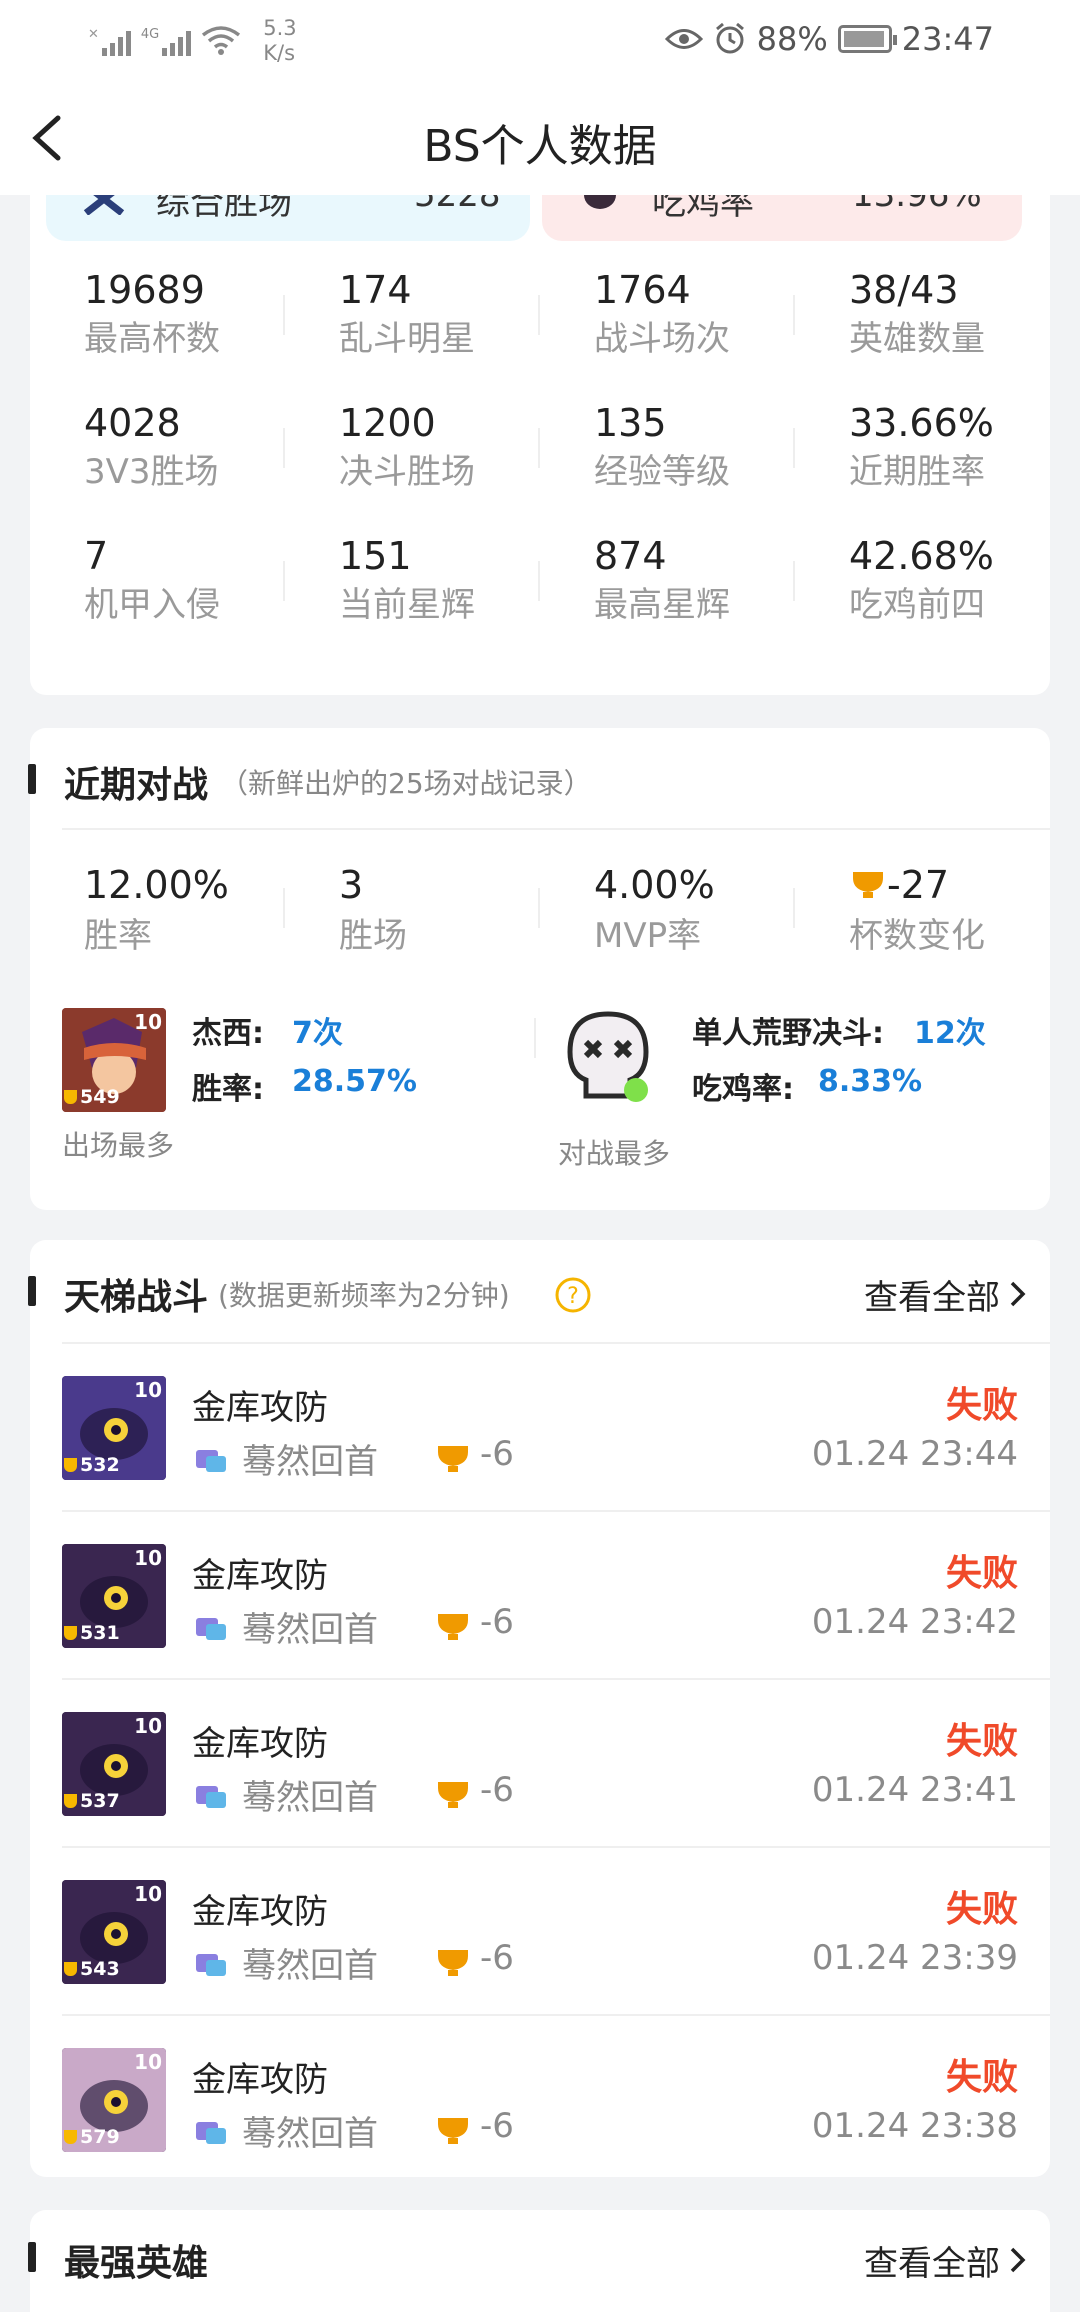 This screenshot has height=2312, width=1080. What do you see at coordinates (792, 39) in the screenshot?
I see `battery-percent: 88%` at bounding box center [792, 39].